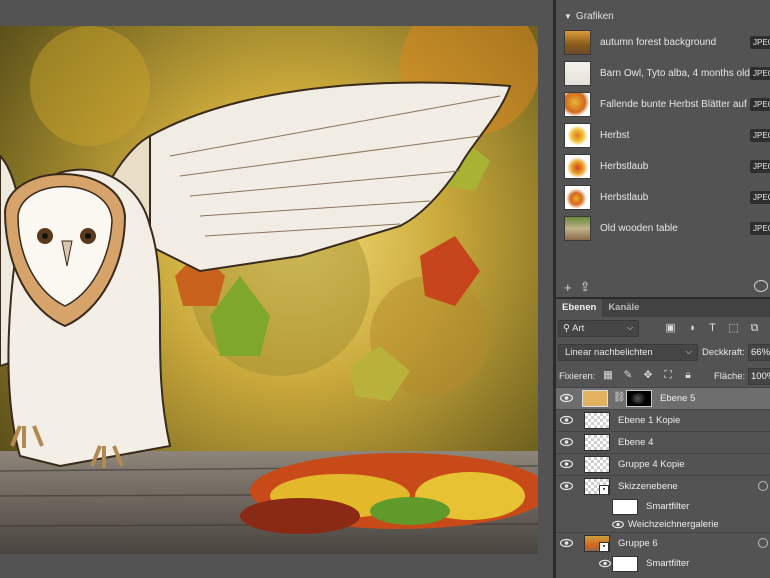 This screenshot has width=770, height=578. Describe the element at coordinates (663, 329) in the screenshot. I see `layer-filter-row: ⚲ Art ⌵ ▣ ◑ T ⬚ ⧉` at that location.